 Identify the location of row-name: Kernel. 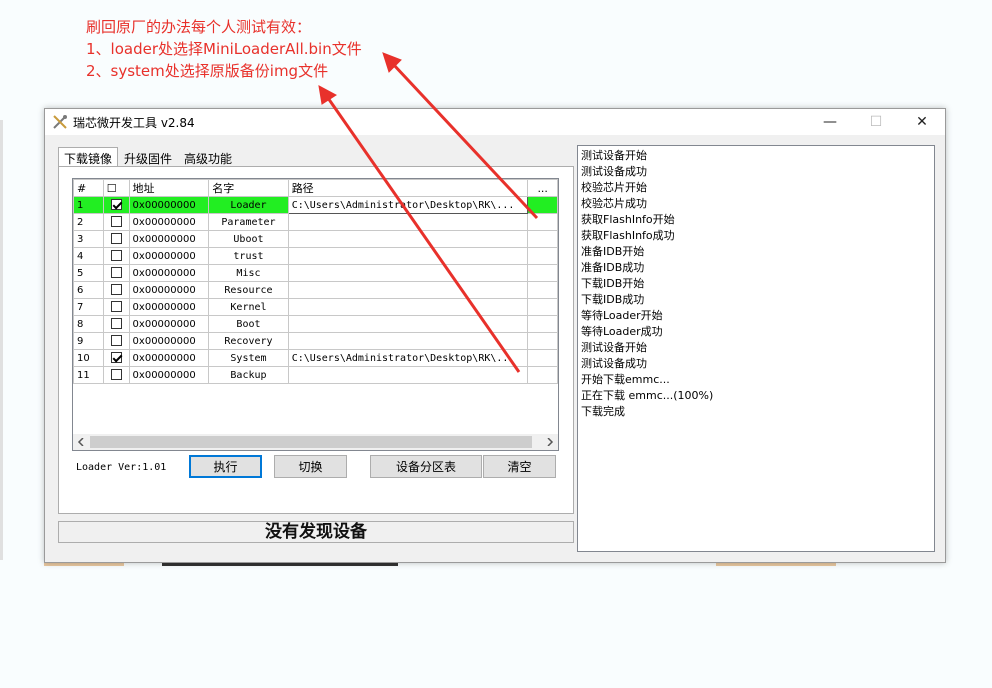
(248, 307).